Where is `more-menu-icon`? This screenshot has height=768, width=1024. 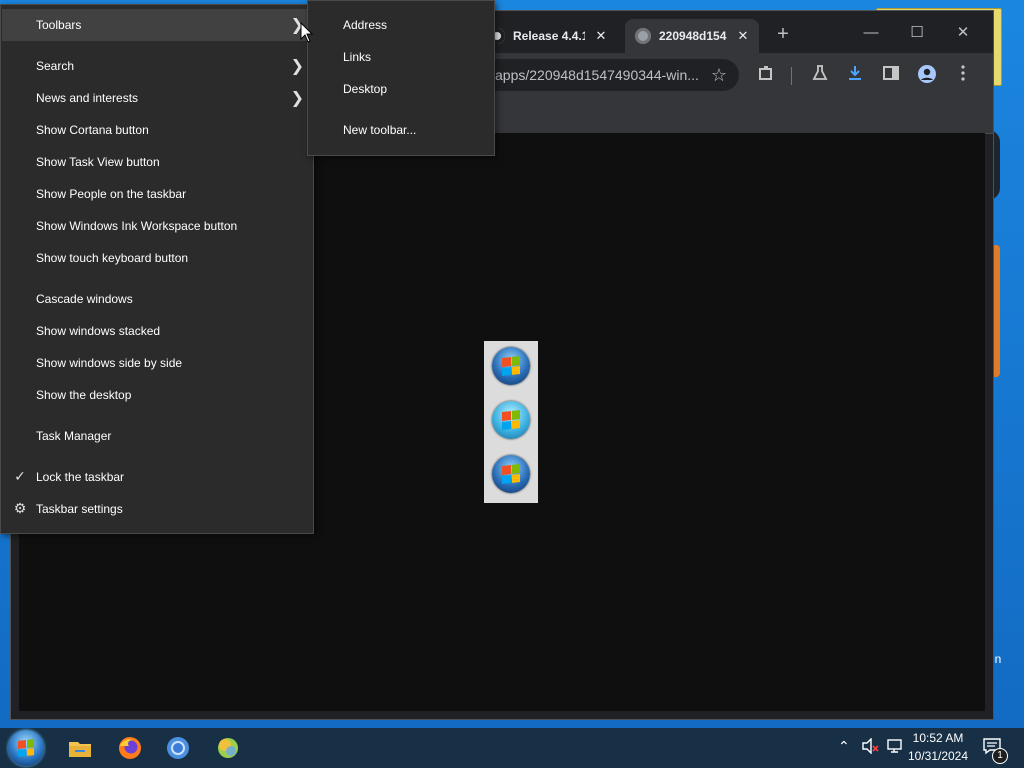
more-menu-icon is located at coordinates (963, 75).